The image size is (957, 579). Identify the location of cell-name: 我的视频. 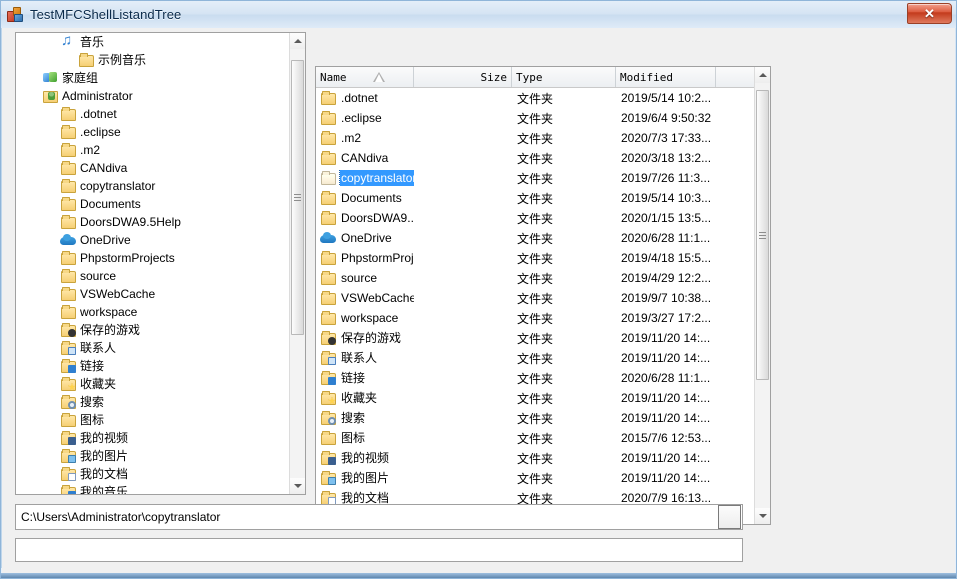
(365, 458).